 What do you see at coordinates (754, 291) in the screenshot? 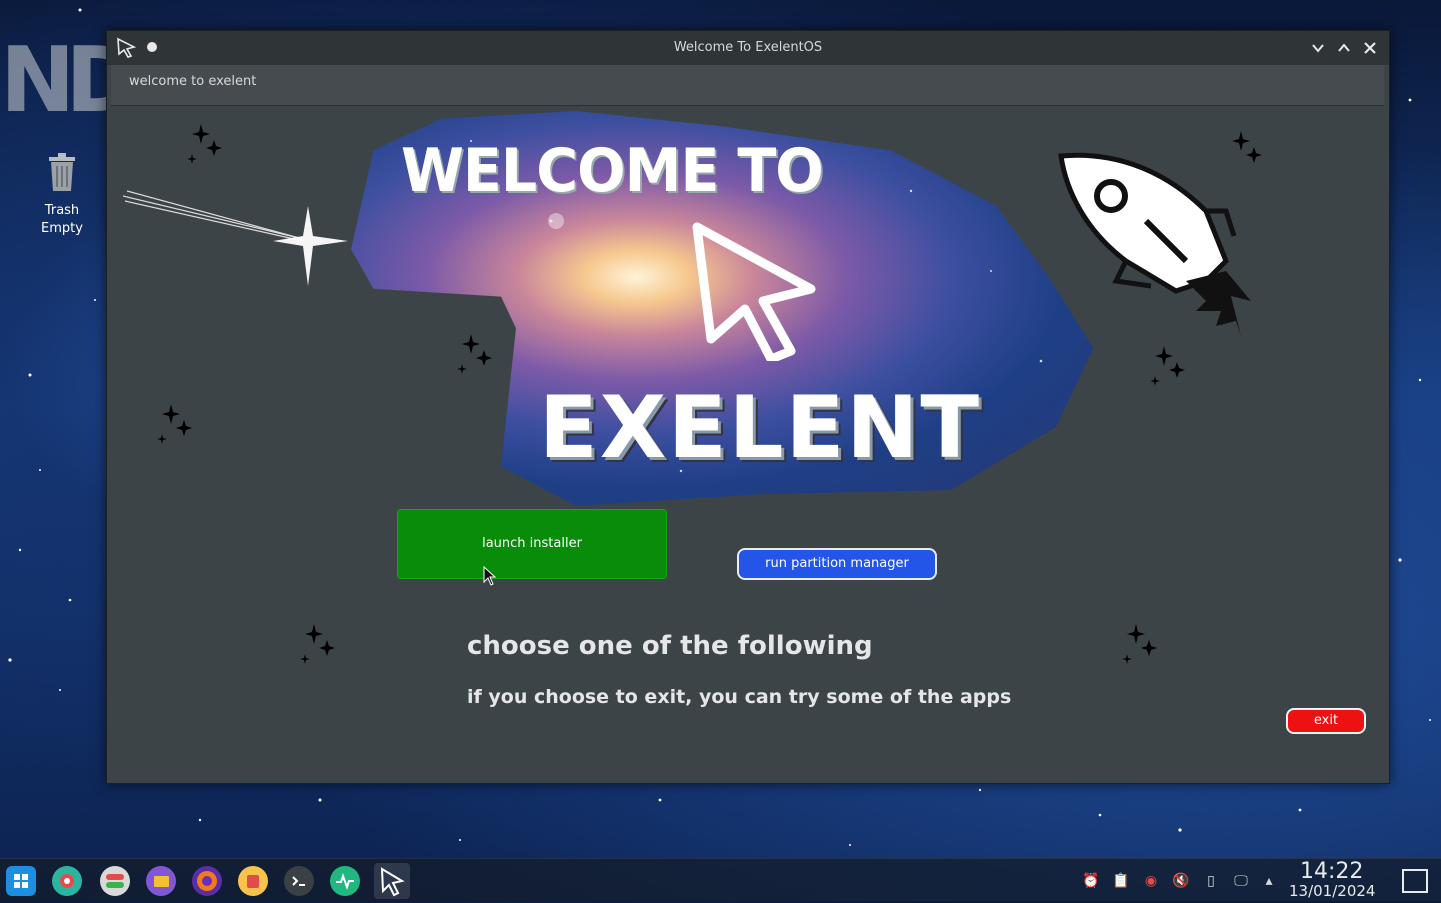
I see `hero-cursor-icon` at bounding box center [754, 291].